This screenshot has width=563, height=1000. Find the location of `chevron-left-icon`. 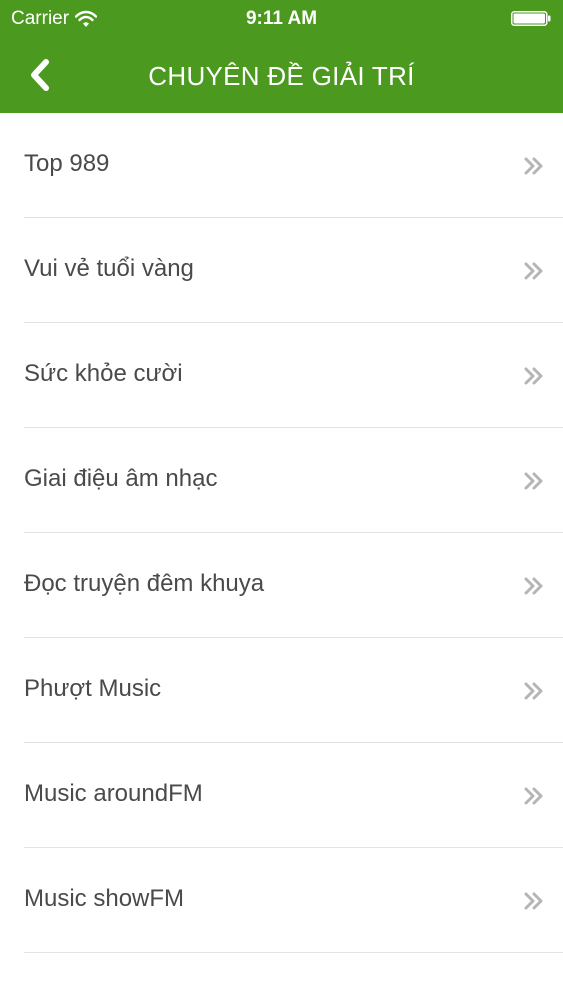

chevron-left-icon is located at coordinates (40, 75).